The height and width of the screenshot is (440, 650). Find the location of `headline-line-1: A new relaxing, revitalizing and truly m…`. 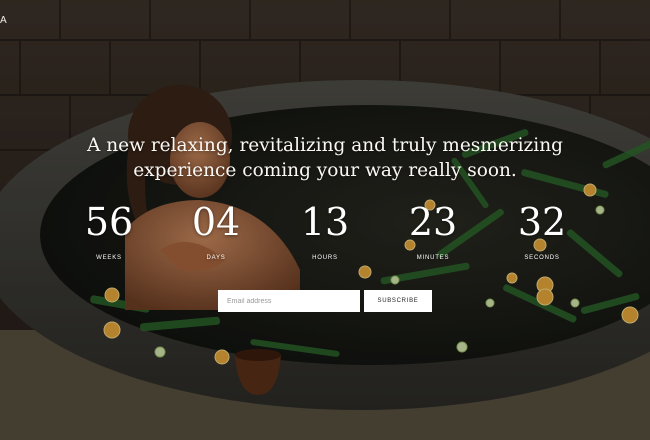

headline-line-1: A new relaxing, revitalizing and truly m… is located at coordinates (325, 145).